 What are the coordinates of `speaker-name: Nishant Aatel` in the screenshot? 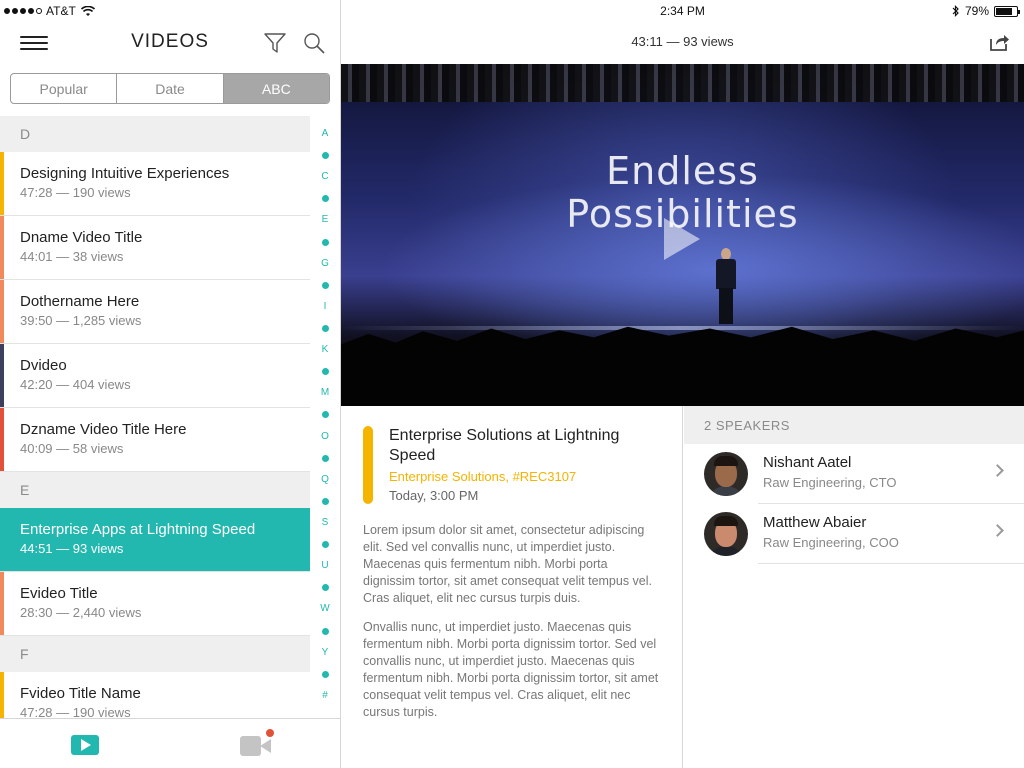 It's located at (807, 462).